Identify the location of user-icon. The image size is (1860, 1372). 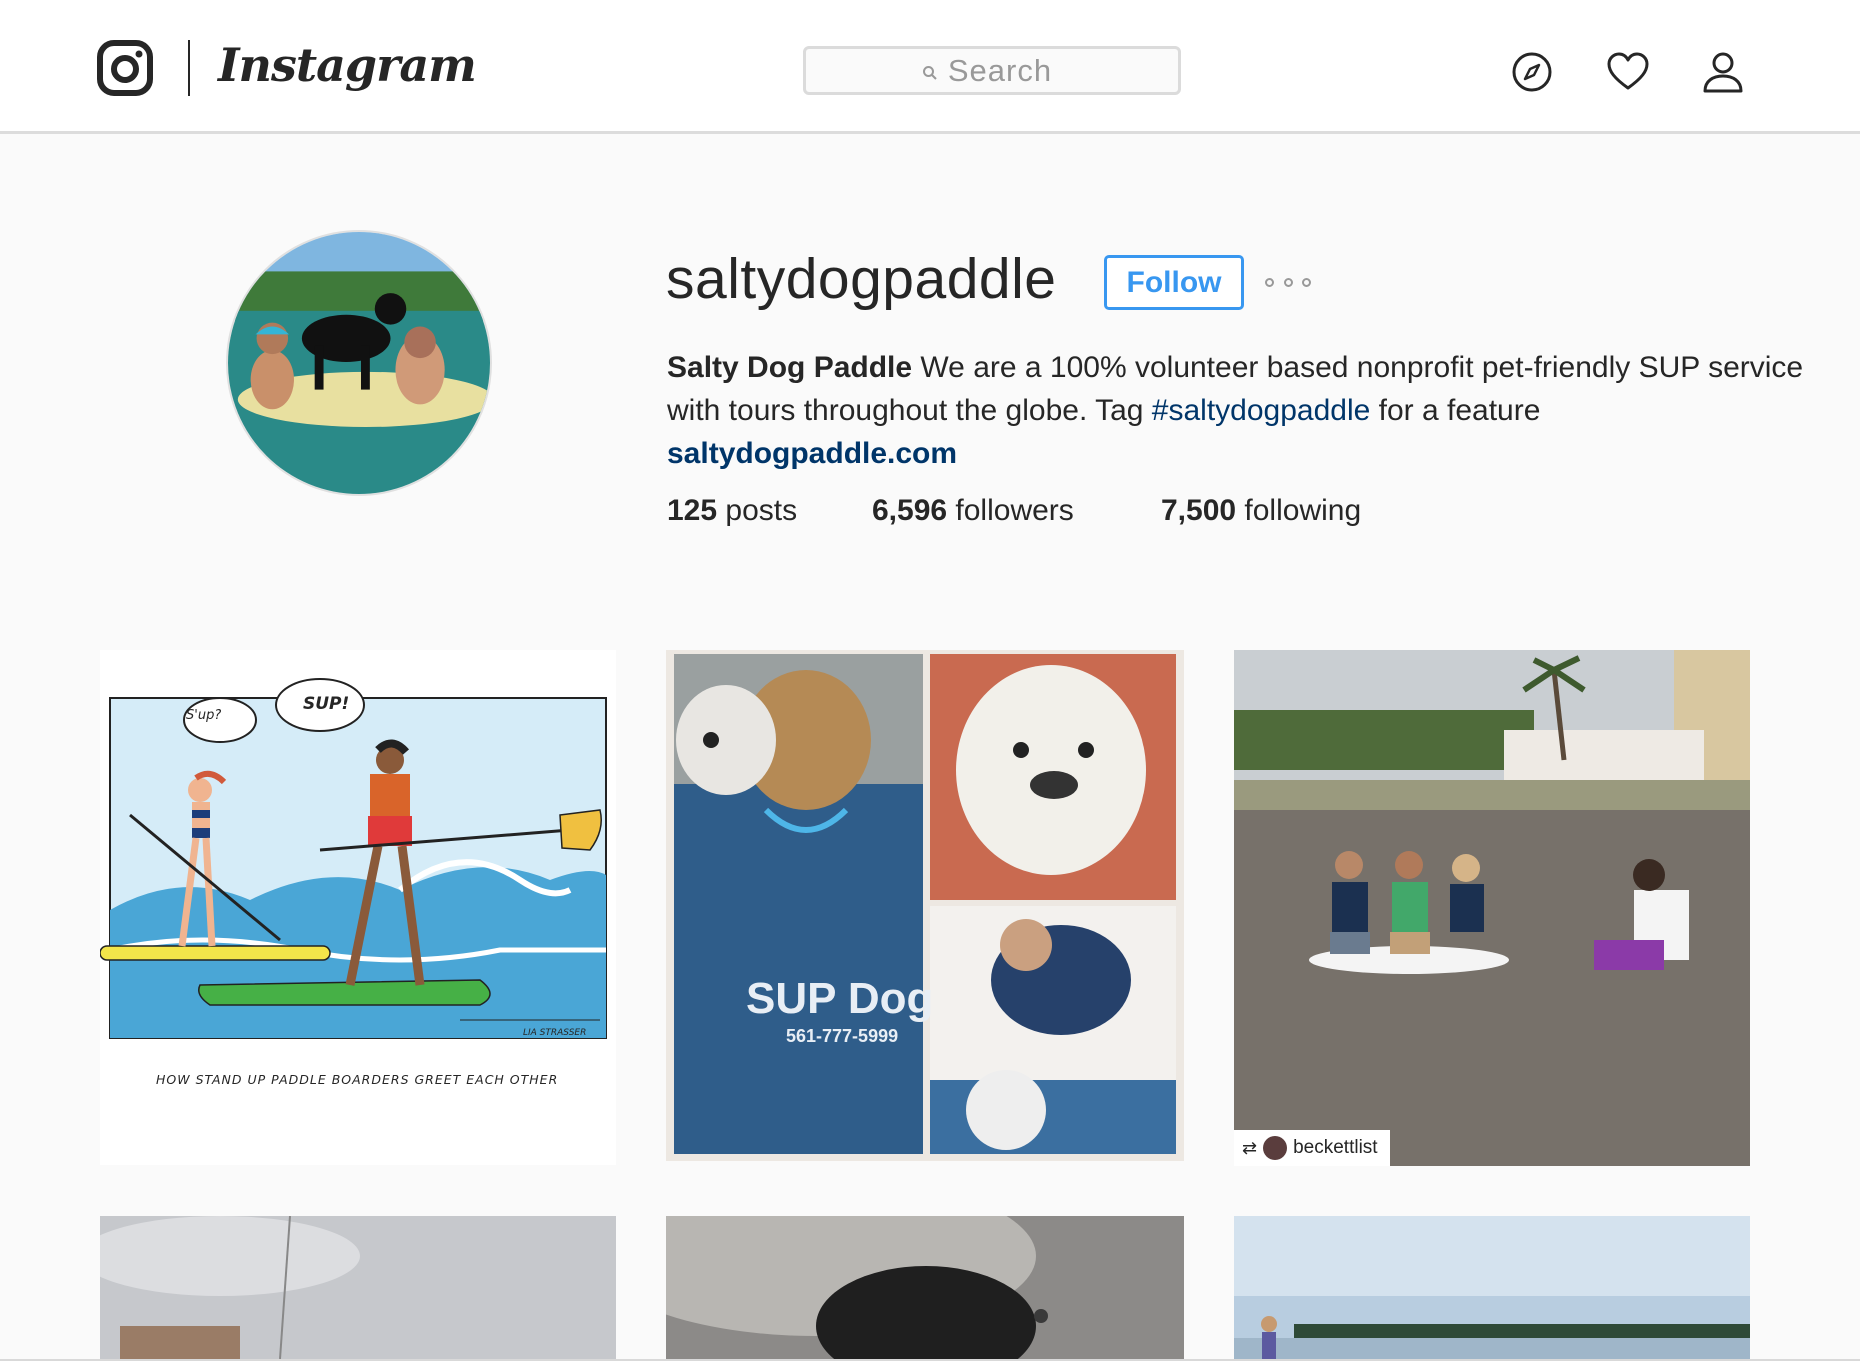
(1723, 72).